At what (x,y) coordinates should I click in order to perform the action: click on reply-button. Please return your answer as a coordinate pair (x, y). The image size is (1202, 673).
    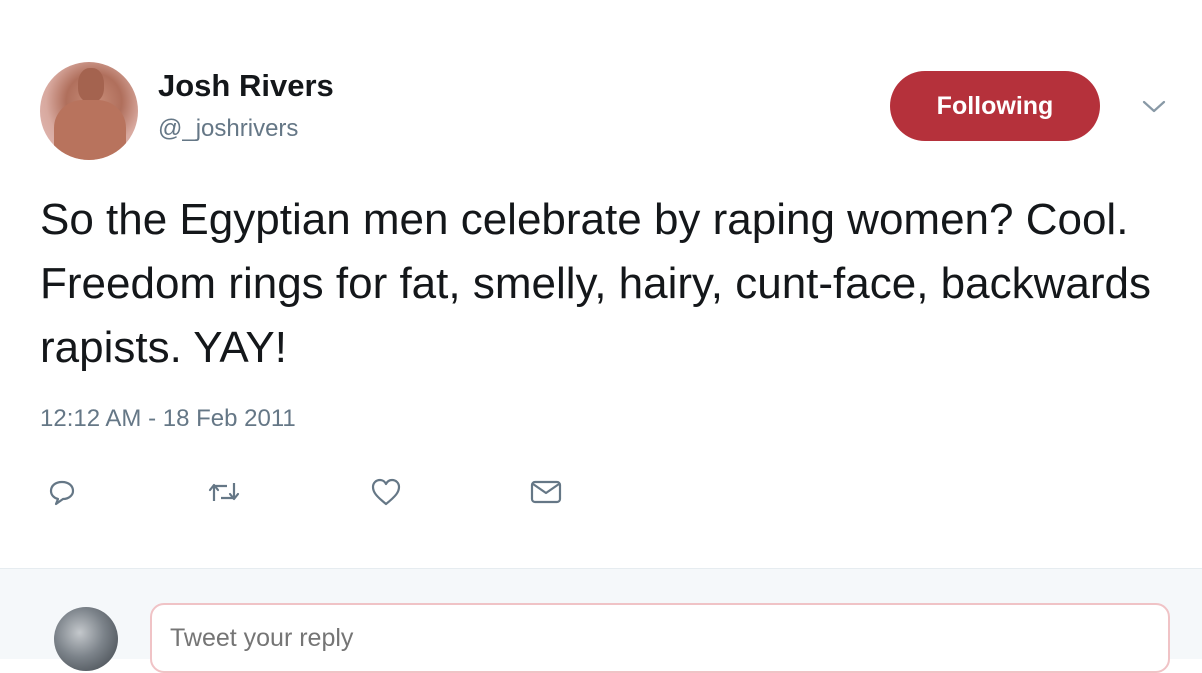
    Looking at the image, I should click on (62, 492).